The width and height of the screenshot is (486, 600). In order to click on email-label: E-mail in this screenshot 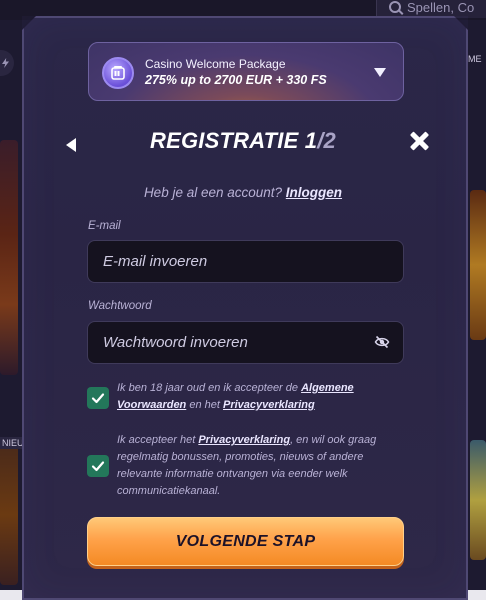, I will do `click(104, 226)`.